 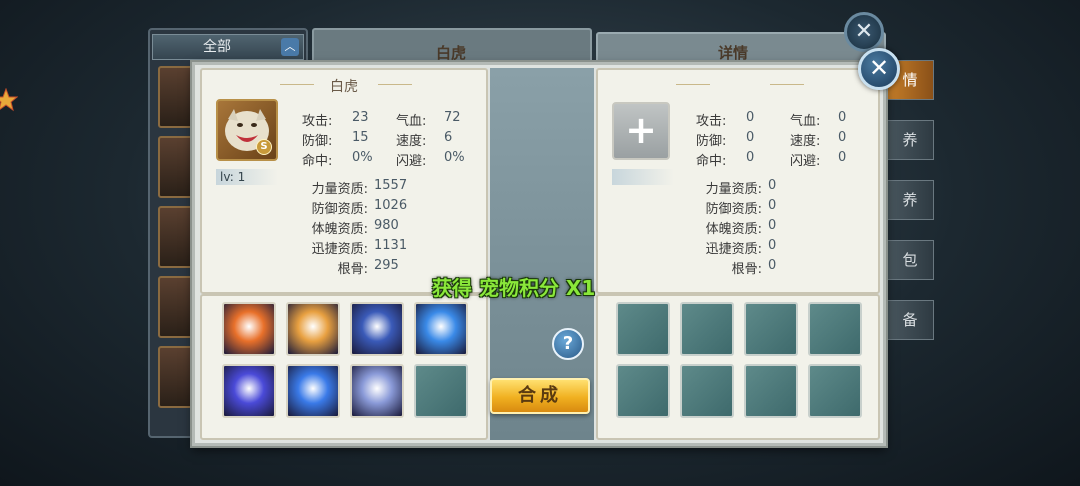 What do you see at coordinates (313, 329) in the screenshot?
I see `tiger-skill-icon` at bounding box center [313, 329].